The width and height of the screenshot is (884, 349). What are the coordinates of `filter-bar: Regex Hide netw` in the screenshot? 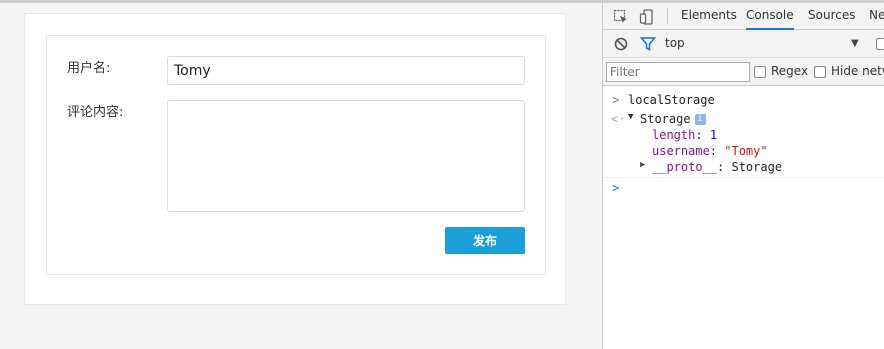 It's located at (743, 72).